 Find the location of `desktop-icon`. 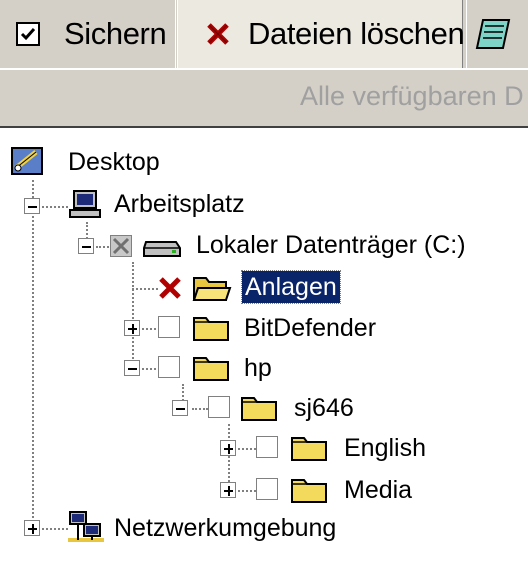

desktop-icon is located at coordinates (28, 164).